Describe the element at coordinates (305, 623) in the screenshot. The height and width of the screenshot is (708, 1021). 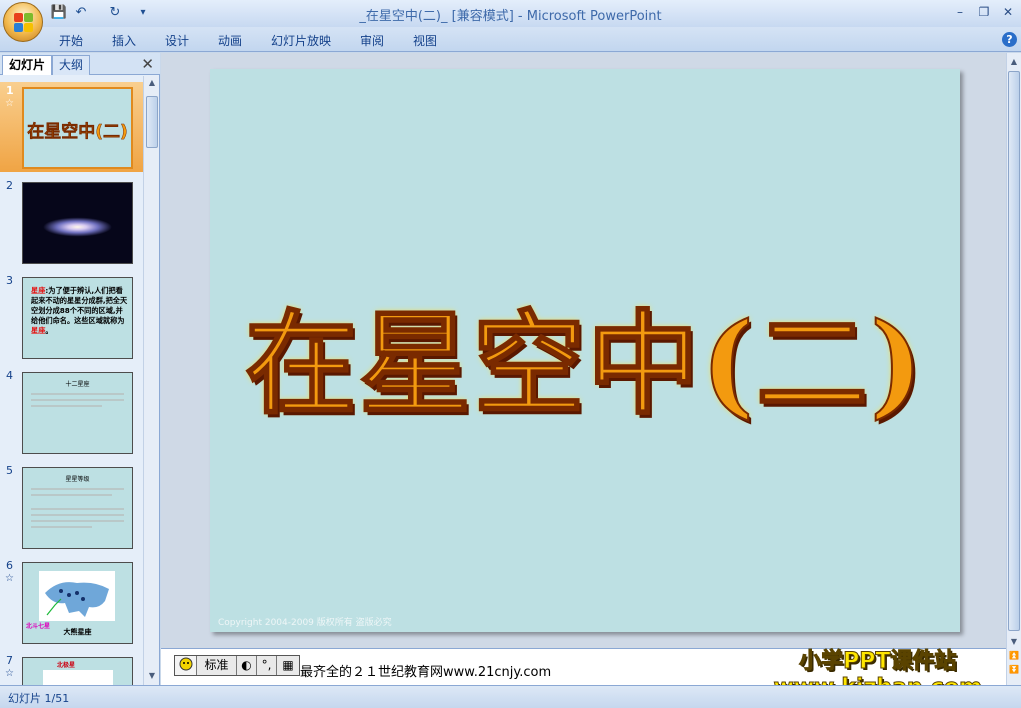
I see `slide-copyright: Copyright 2004-2009 版权所有 盗版必究` at that location.